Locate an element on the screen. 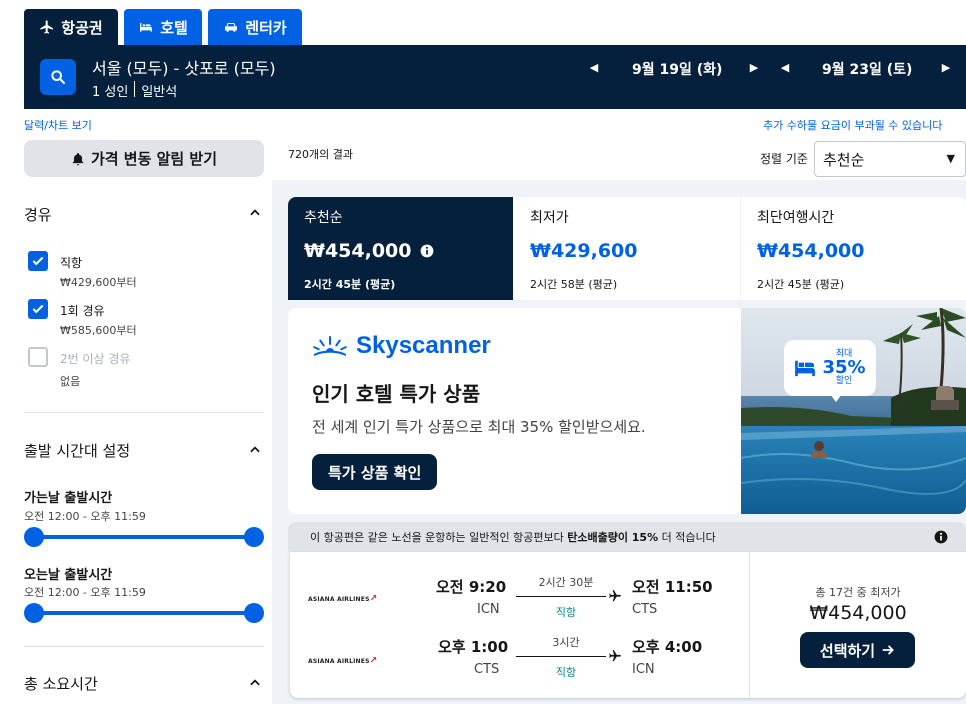  sort-tab-duration: 2시간 58분 (평균) is located at coordinates (574, 284).